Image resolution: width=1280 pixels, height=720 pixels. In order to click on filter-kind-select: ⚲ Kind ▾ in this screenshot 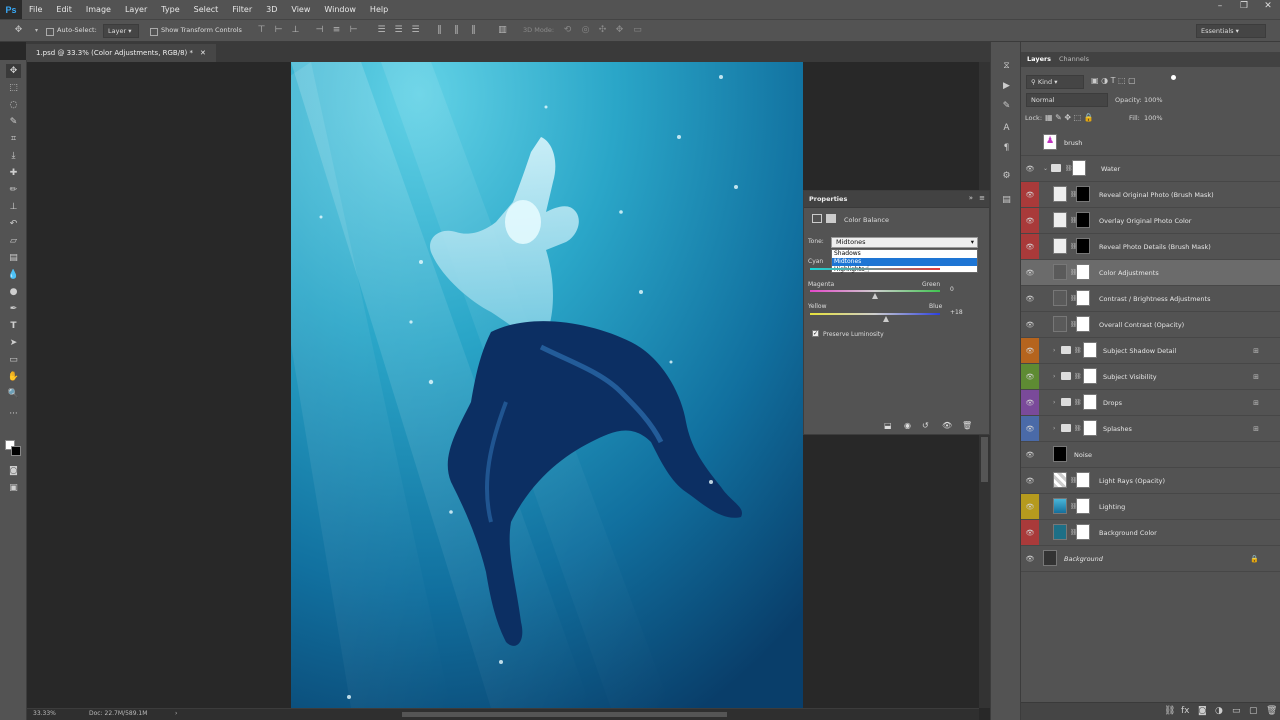, I will do `click(1055, 82)`.